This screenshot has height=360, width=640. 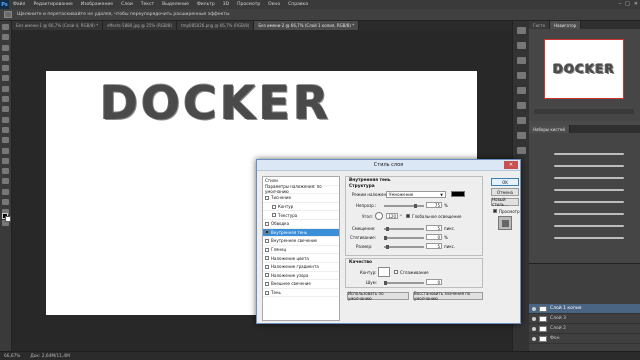 I want to click on navigator-thumbnail: DOCKER, so click(x=584, y=69).